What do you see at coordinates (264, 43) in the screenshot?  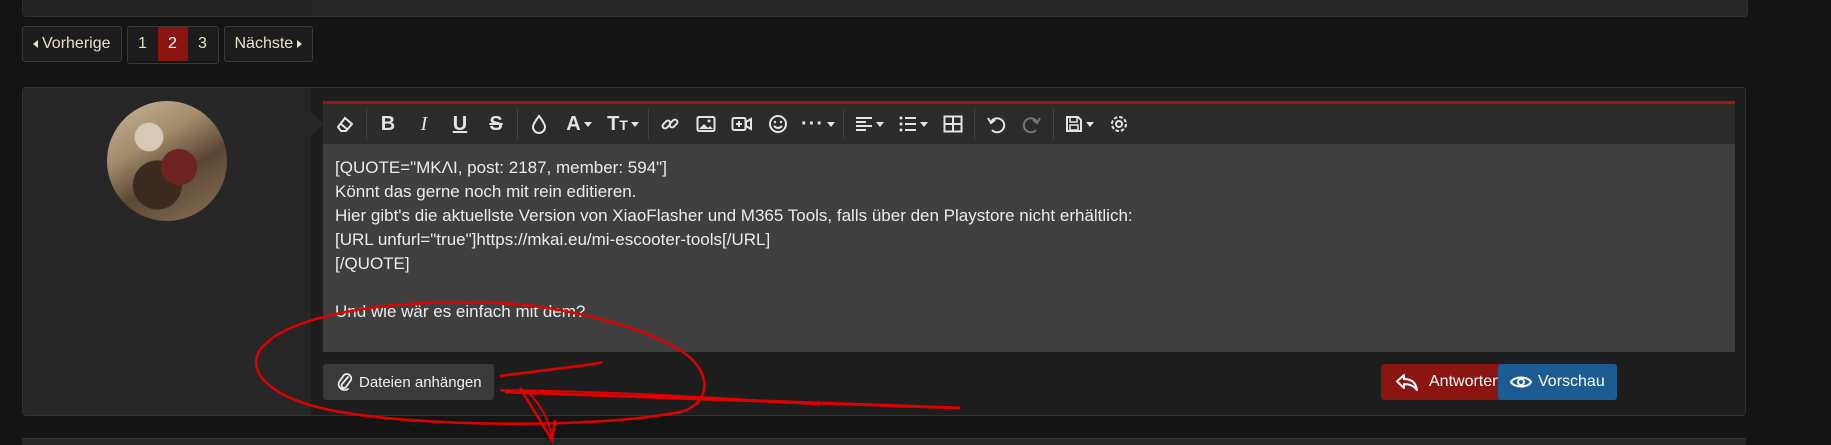 I see `next-page-label: Nächste` at bounding box center [264, 43].